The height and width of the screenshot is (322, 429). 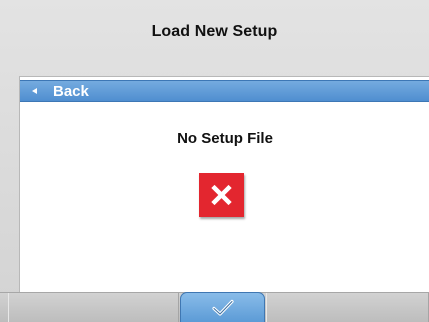 I want to click on softkey-right, so click(x=347, y=307).